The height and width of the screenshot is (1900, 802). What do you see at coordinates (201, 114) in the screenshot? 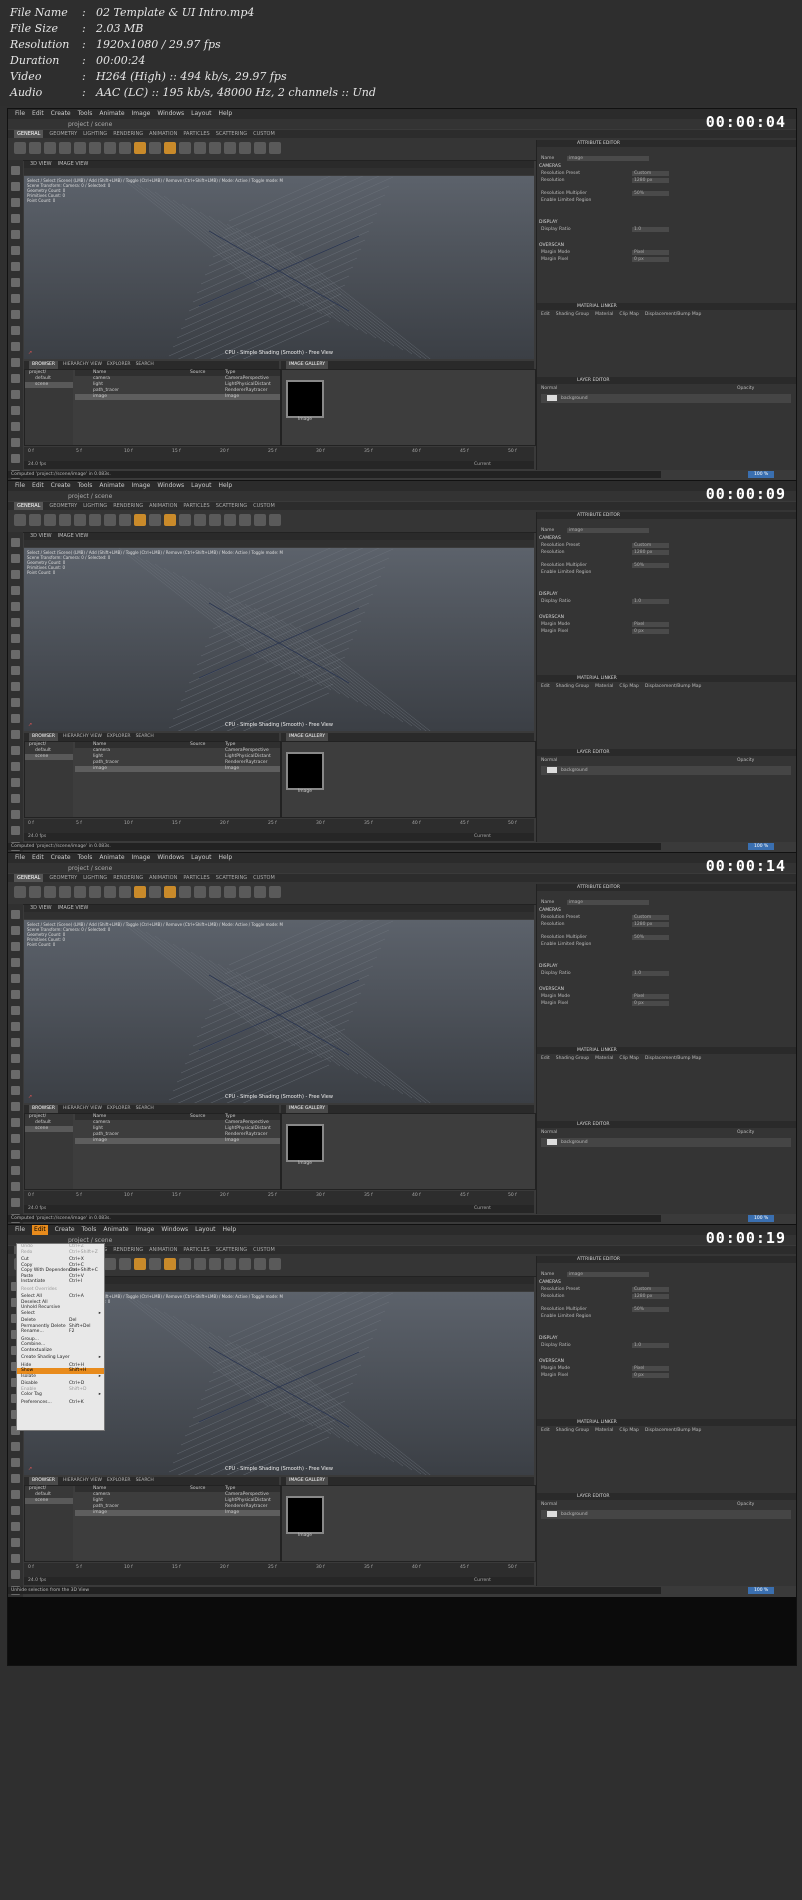
I see `menu-layout: Layout` at bounding box center [201, 114].